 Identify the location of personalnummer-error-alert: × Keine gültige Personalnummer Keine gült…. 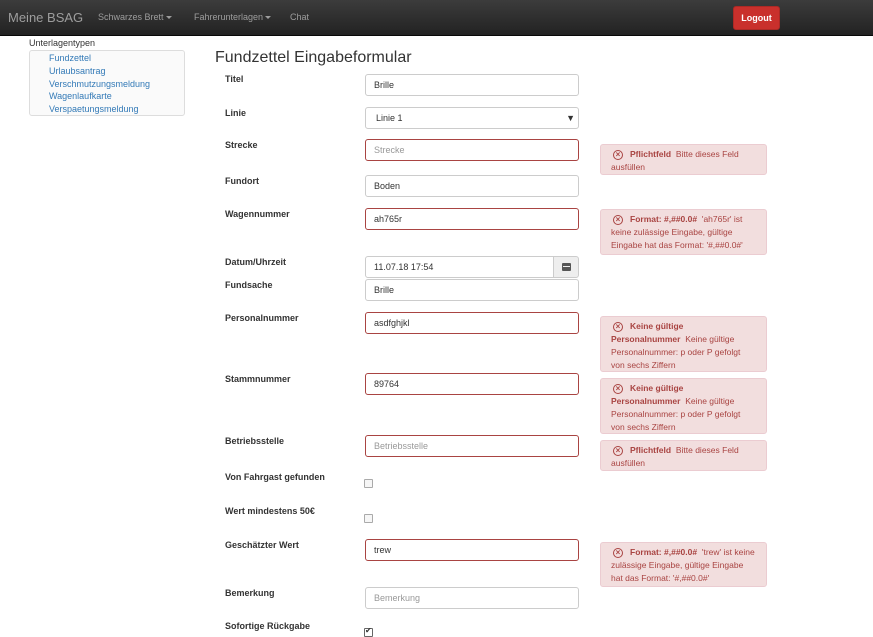
(683, 344).